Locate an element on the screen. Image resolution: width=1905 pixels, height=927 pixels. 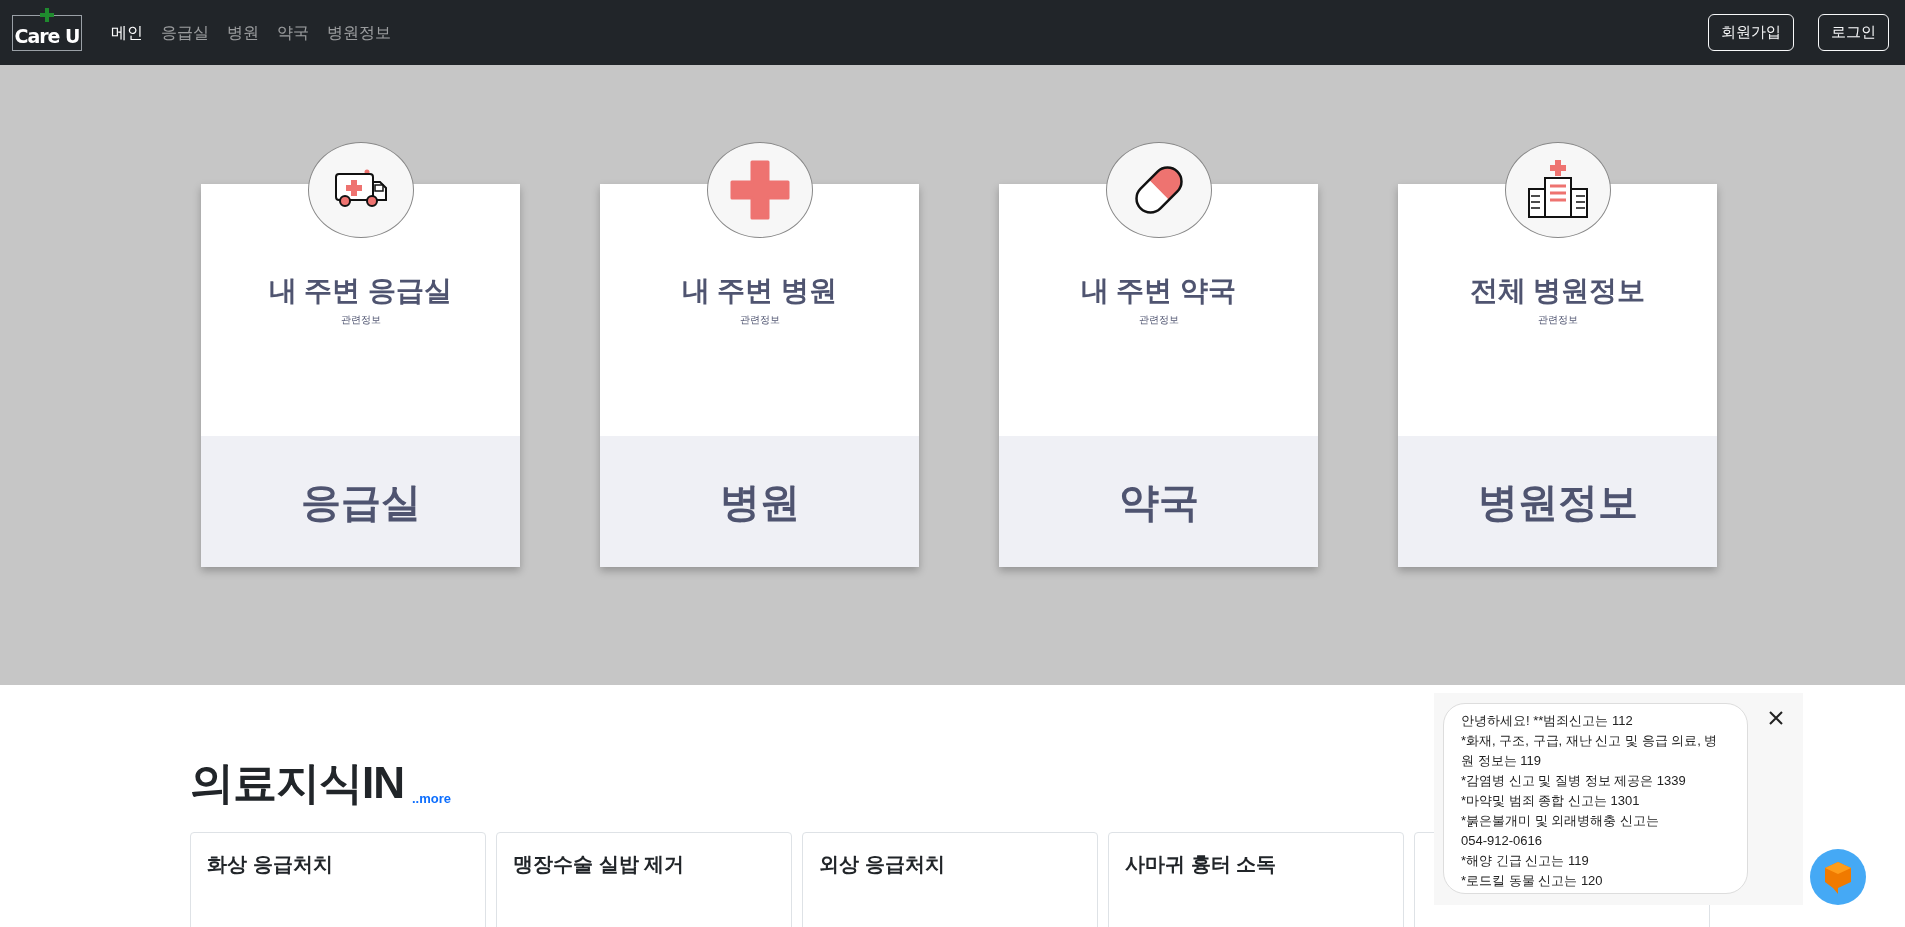
article-title: 화상 응급처치 is located at coordinates (270, 864).